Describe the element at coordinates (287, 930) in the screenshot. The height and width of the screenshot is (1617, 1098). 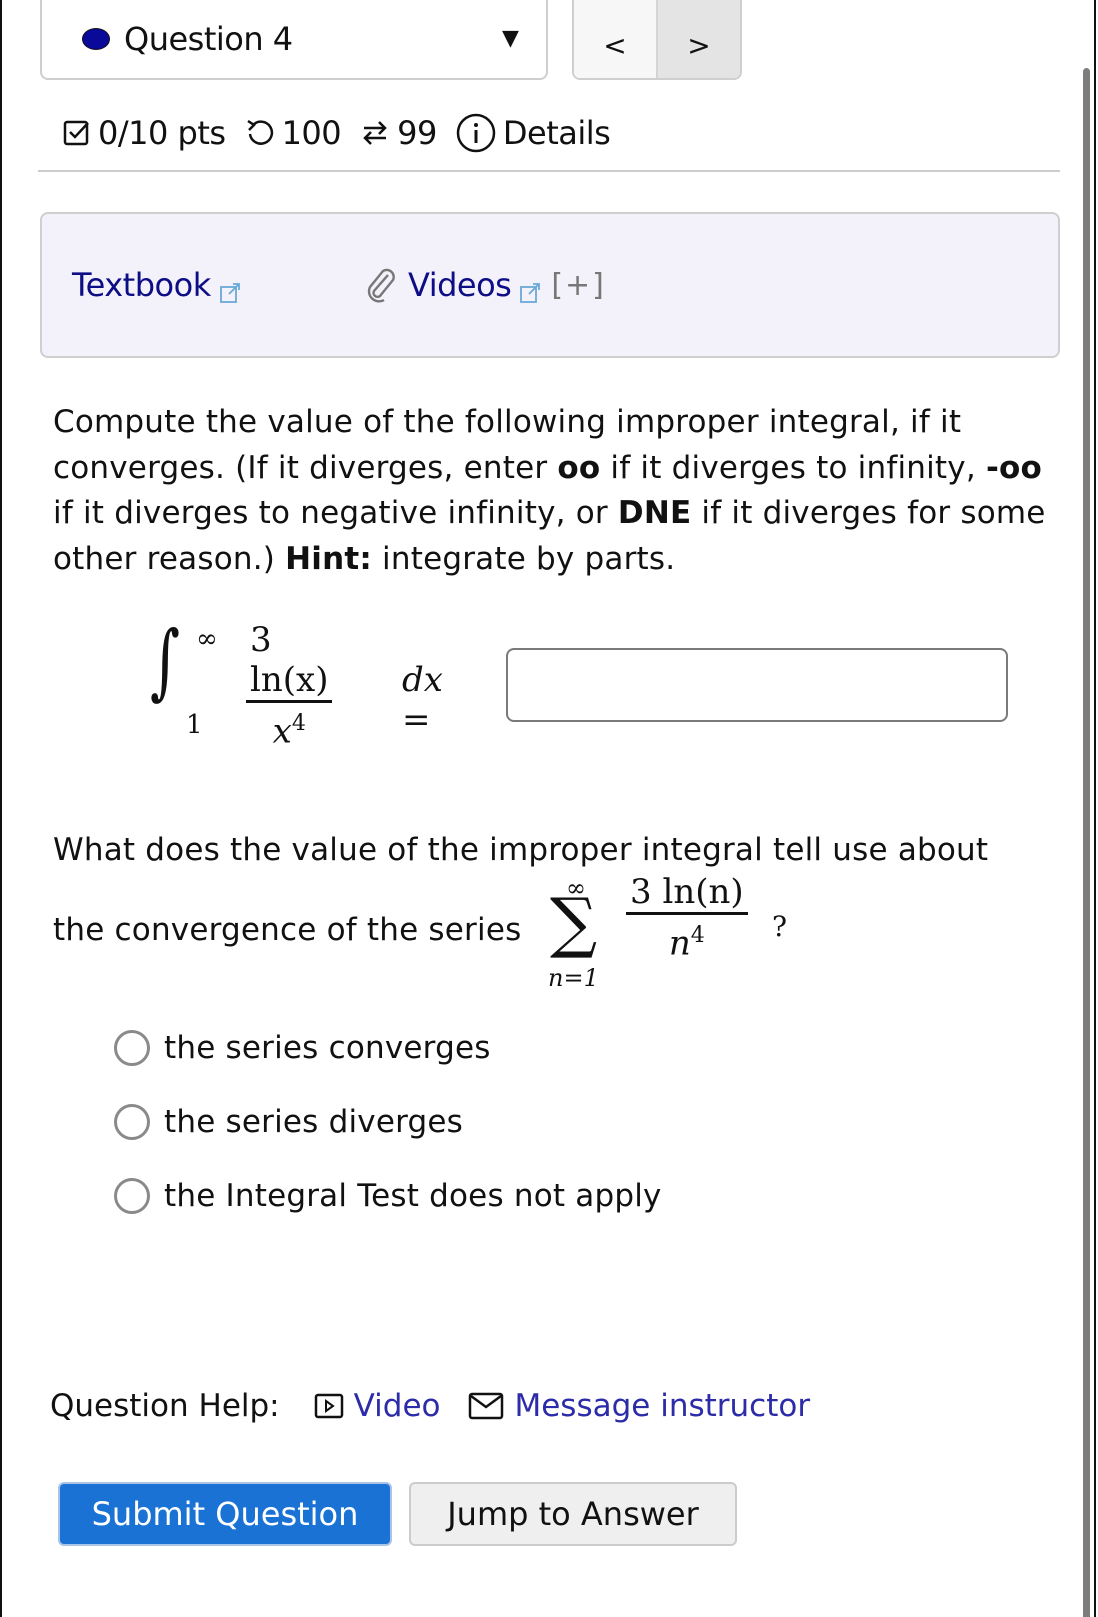
I see `series-question-line2: the convergence of the series` at that location.